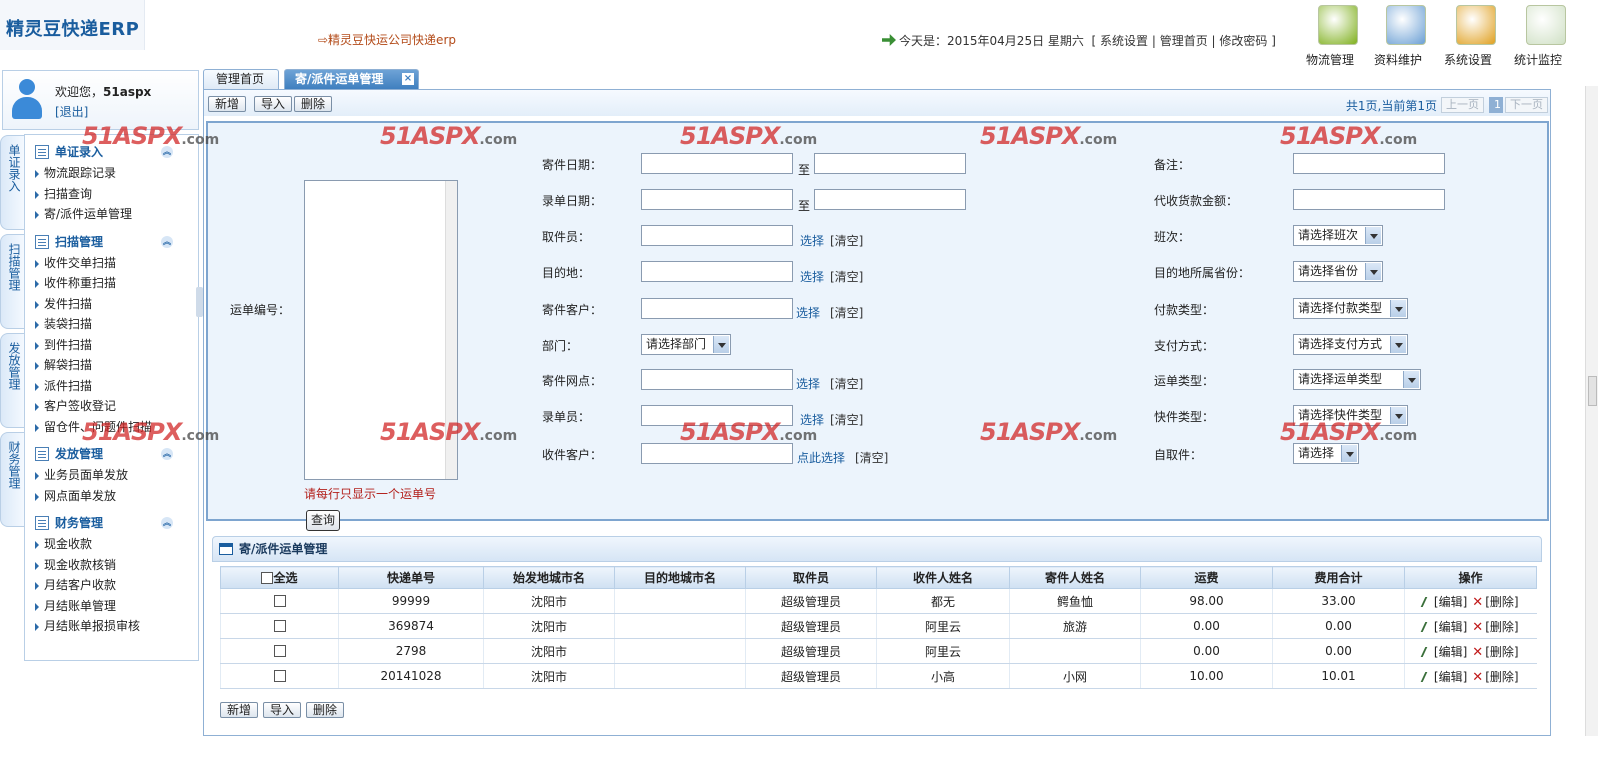 The width and height of the screenshot is (1600, 767). What do you see at coordinates (821, 457) in the screenshot?
I see `receiver-customer-select-link: 点此选择` at bounding box center [821, 457].